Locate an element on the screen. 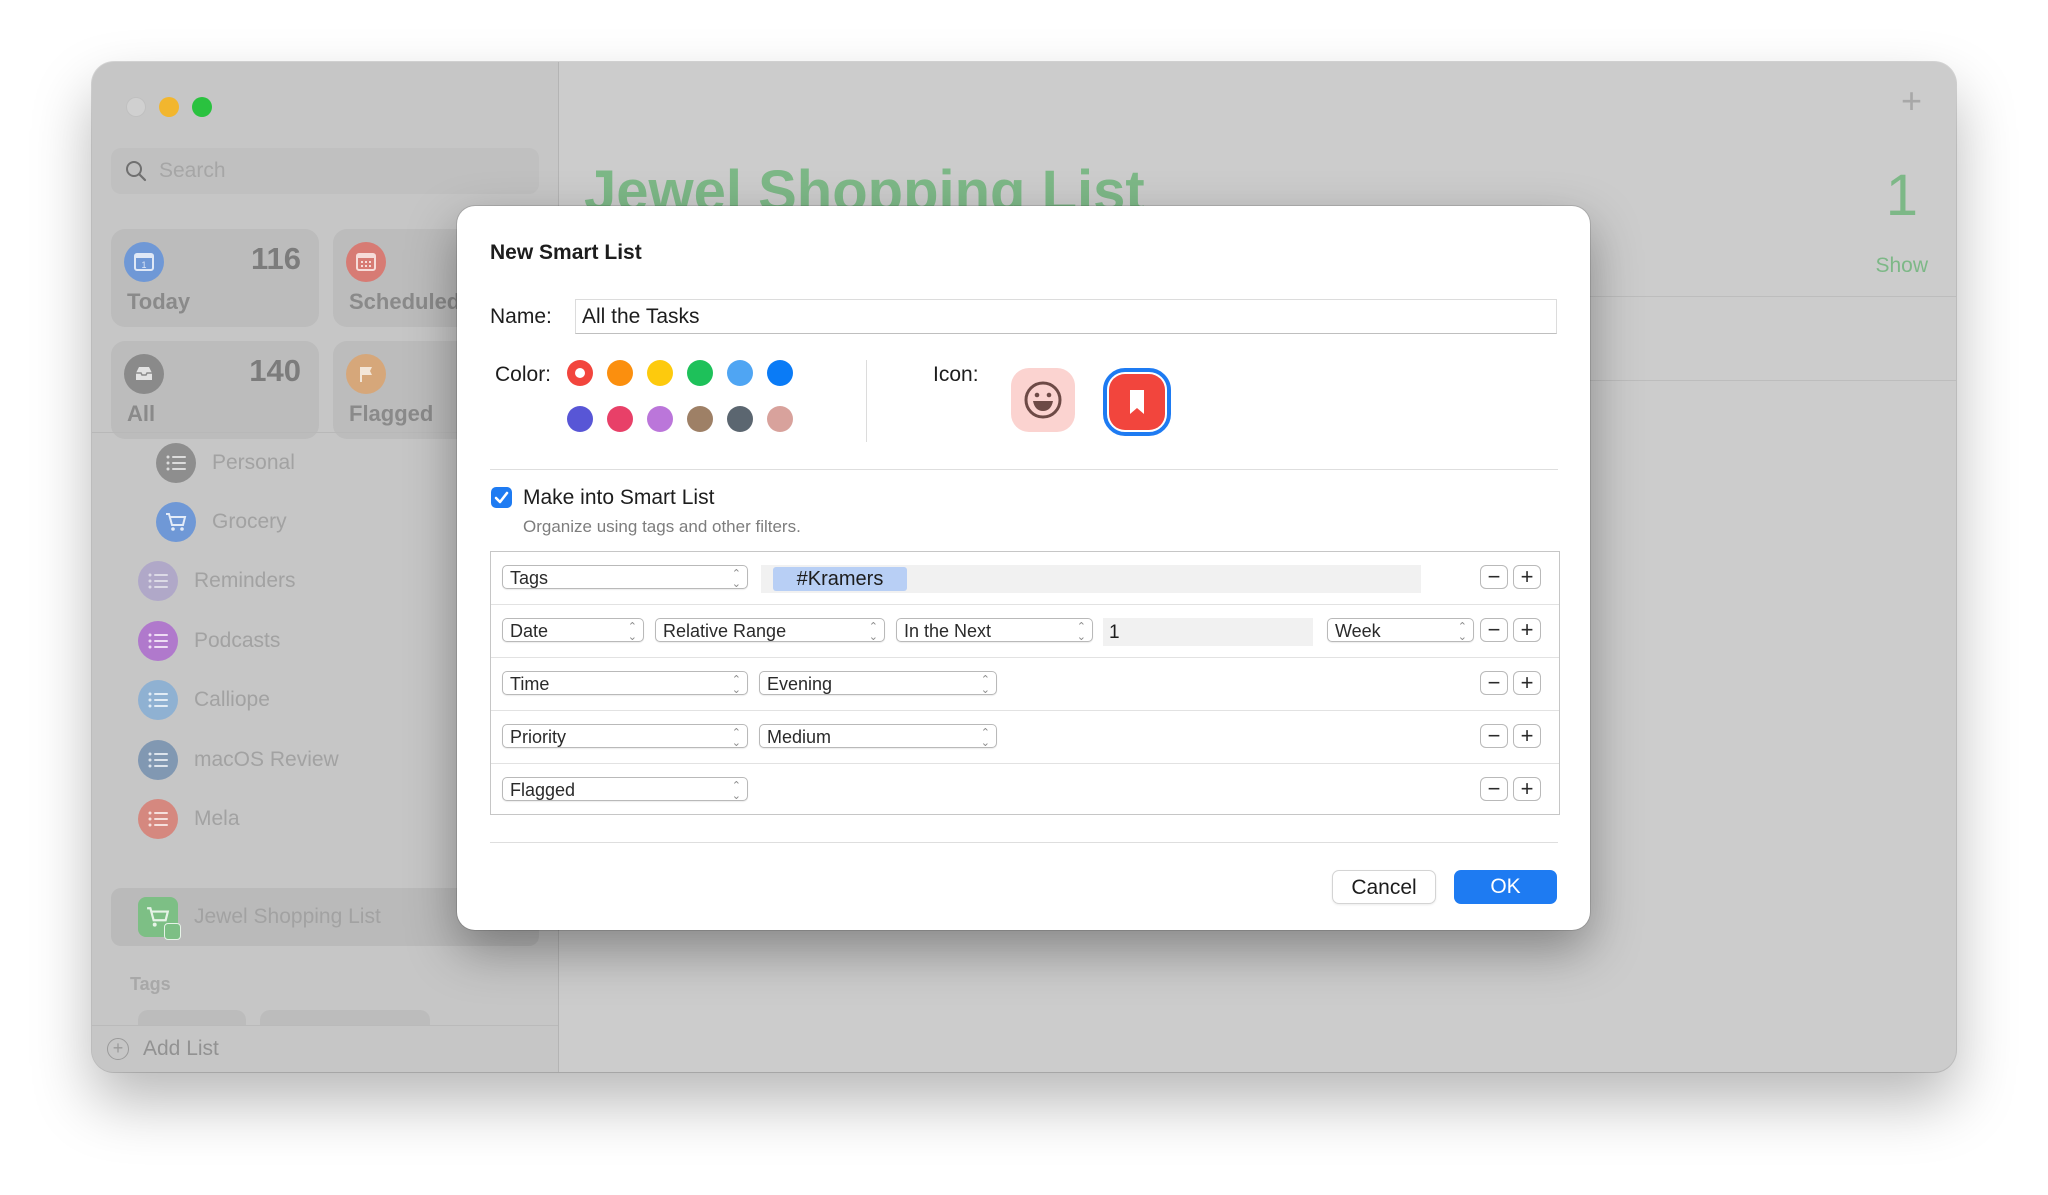 This screenshot has width=2048, height=1195. rule-field-popup: Time ⌃ ⌄ is located at coordinates (625, 683).